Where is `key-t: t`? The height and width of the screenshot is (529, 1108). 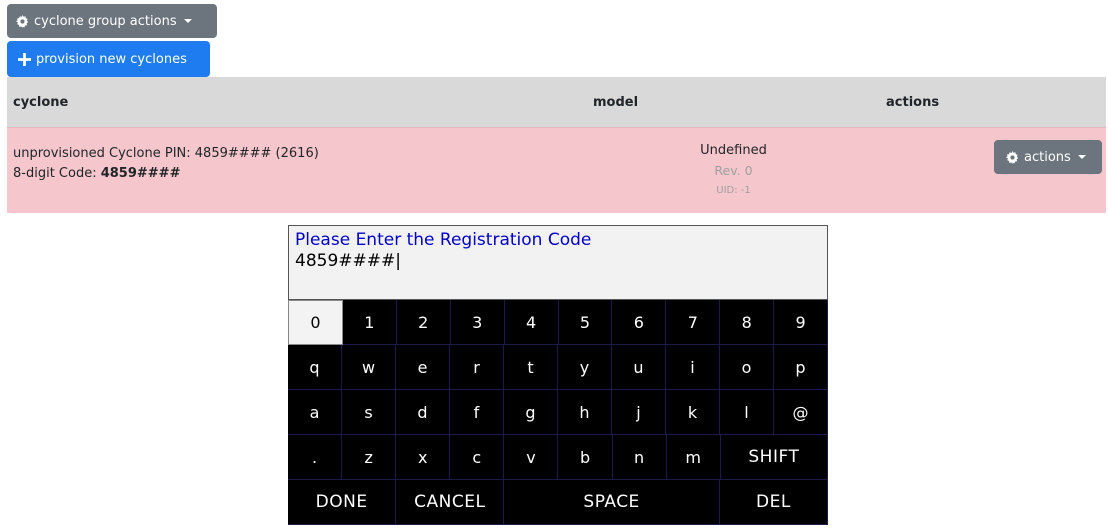
key-t: t is located at coordinates (531, 367).